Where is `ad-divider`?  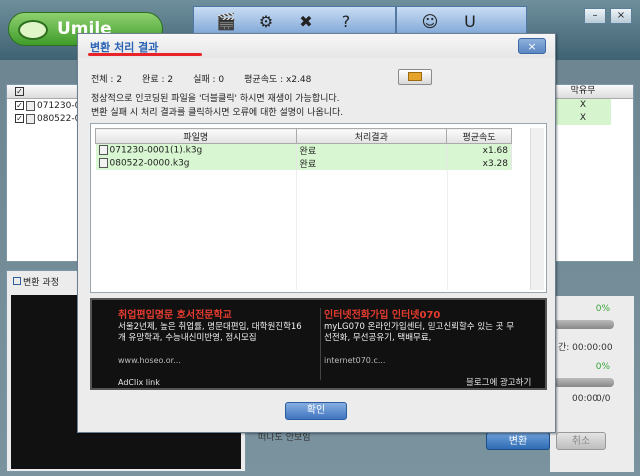 ad-divider is located at coordinates (320, 344).